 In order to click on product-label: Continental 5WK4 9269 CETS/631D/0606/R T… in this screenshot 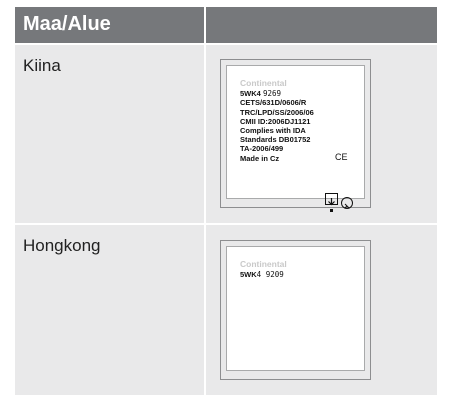, I will do `click(295, 138)`.